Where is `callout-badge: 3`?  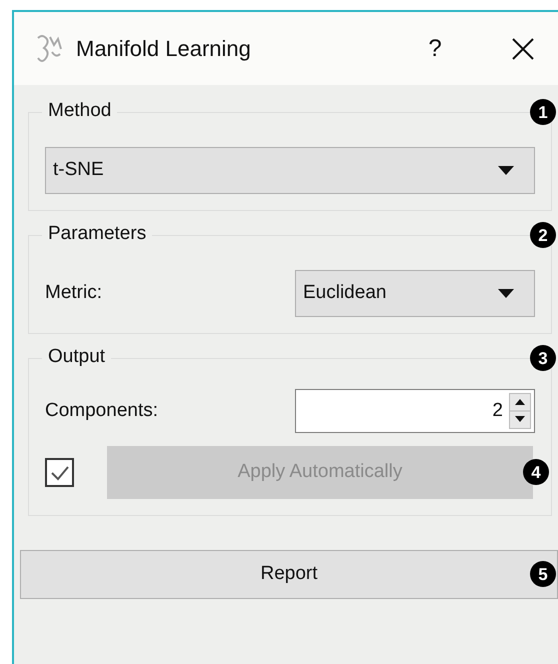
callout-badge: 3 is located at coordinates (543, 358).